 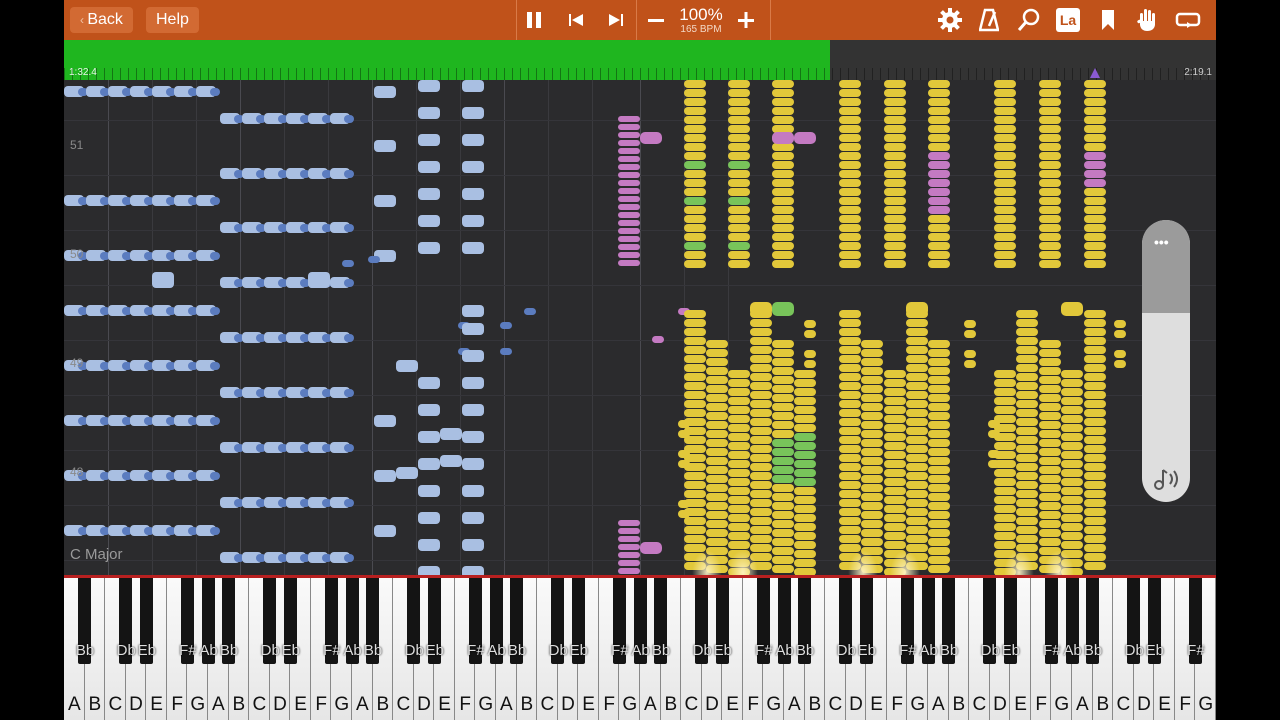 What do you see at coordinates (1103, 704) in the screenshot?
I see `white-key-label: B` at bounding box center [1103, 704].